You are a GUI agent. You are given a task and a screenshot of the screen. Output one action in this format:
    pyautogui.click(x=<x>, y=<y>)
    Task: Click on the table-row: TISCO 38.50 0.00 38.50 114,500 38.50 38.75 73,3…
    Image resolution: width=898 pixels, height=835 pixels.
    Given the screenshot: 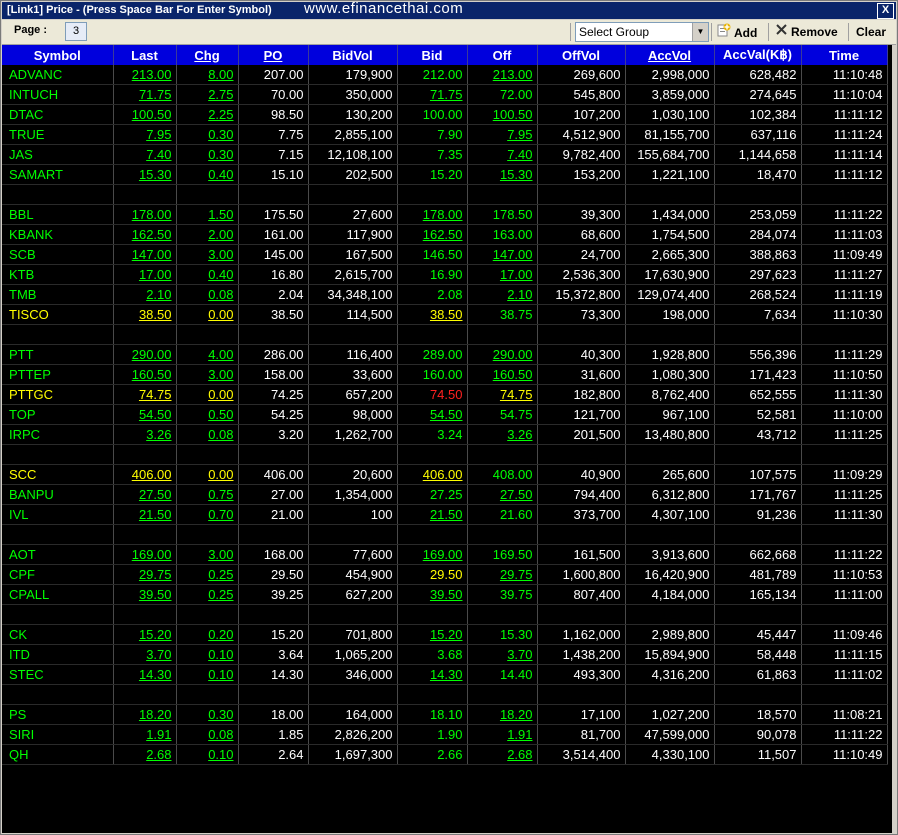 What is the action you would take?
    pyautogui.click(x=445, y=314)
    